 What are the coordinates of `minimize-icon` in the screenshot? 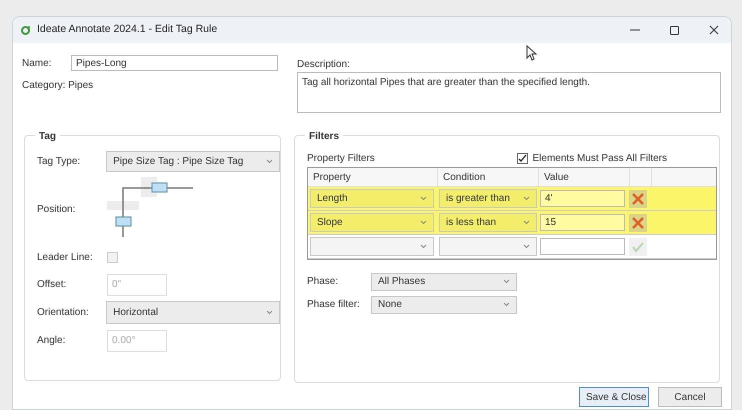 It's located at (635, 30).